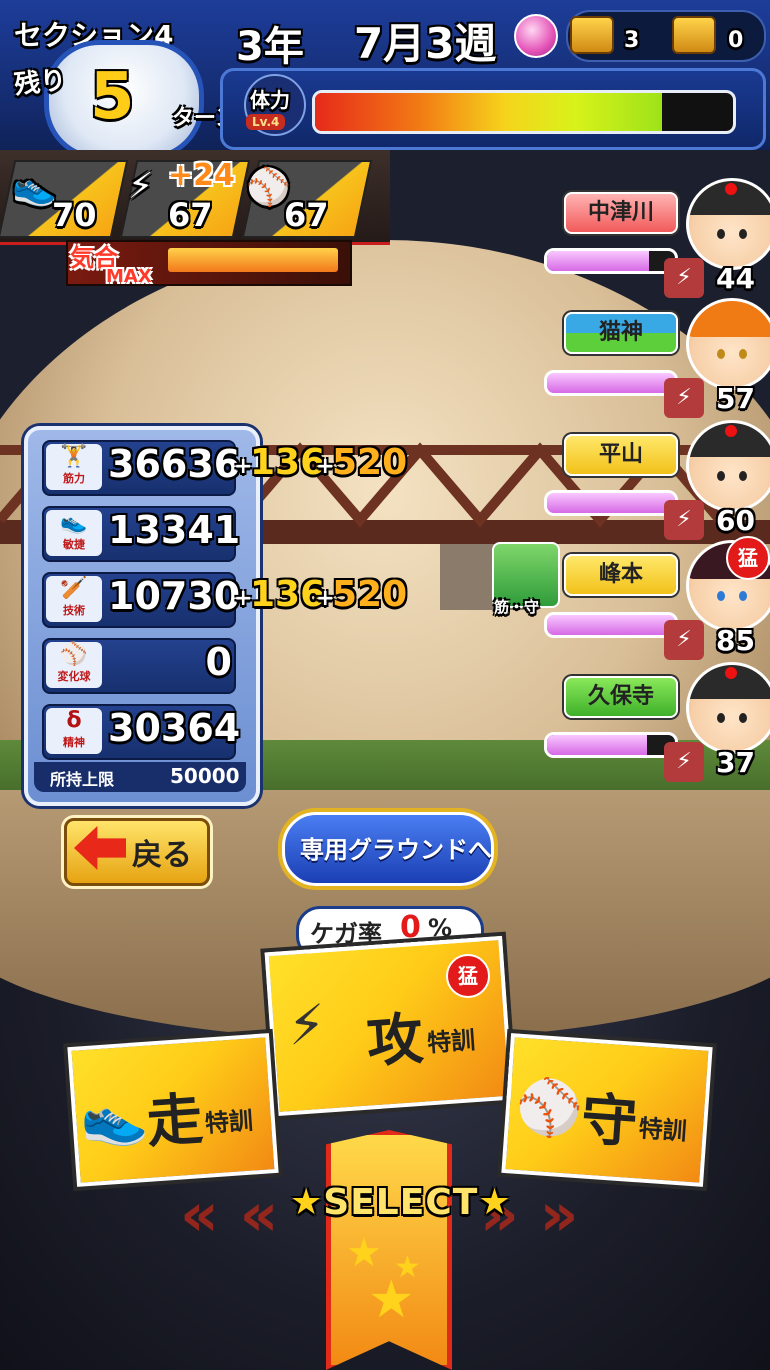 The width and height of the screenshot is (770, 1370). Describe the element at coordinates (517, 607) in the screenshot. I see `hint-label: 筋・守` at that location.